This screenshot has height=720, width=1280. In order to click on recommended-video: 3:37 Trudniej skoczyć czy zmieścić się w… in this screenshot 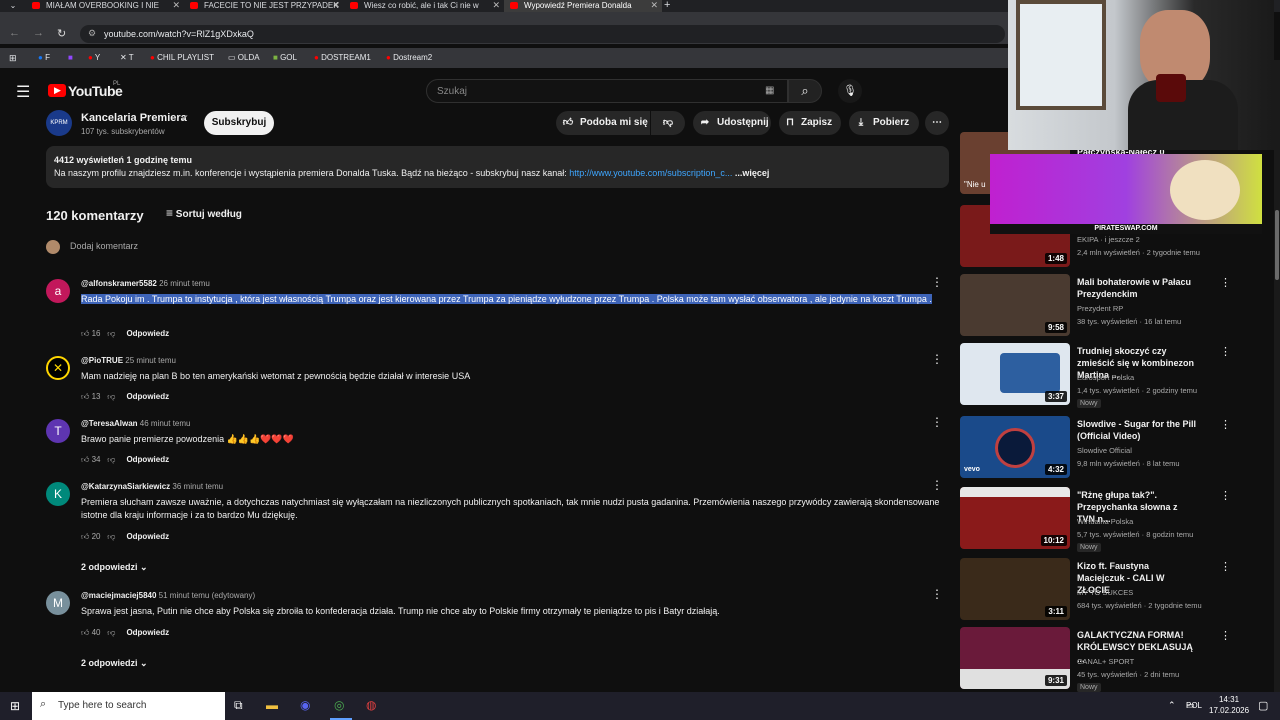, I will do `click(1094, 376)`.